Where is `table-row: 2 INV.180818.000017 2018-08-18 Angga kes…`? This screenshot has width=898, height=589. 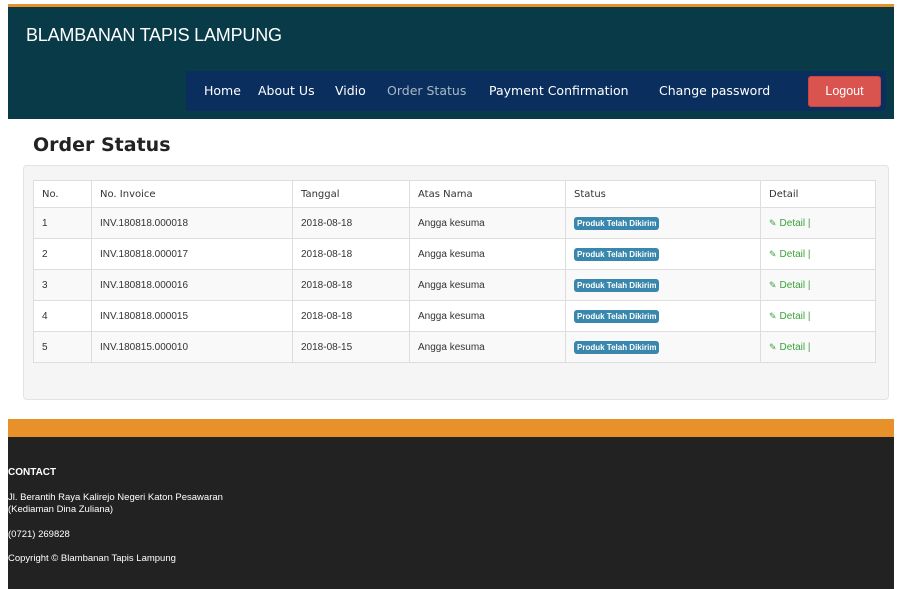
table-row: 2 INV.180818.000017 2018-08-18 Angga kes… is located at coordinates (454, 254).